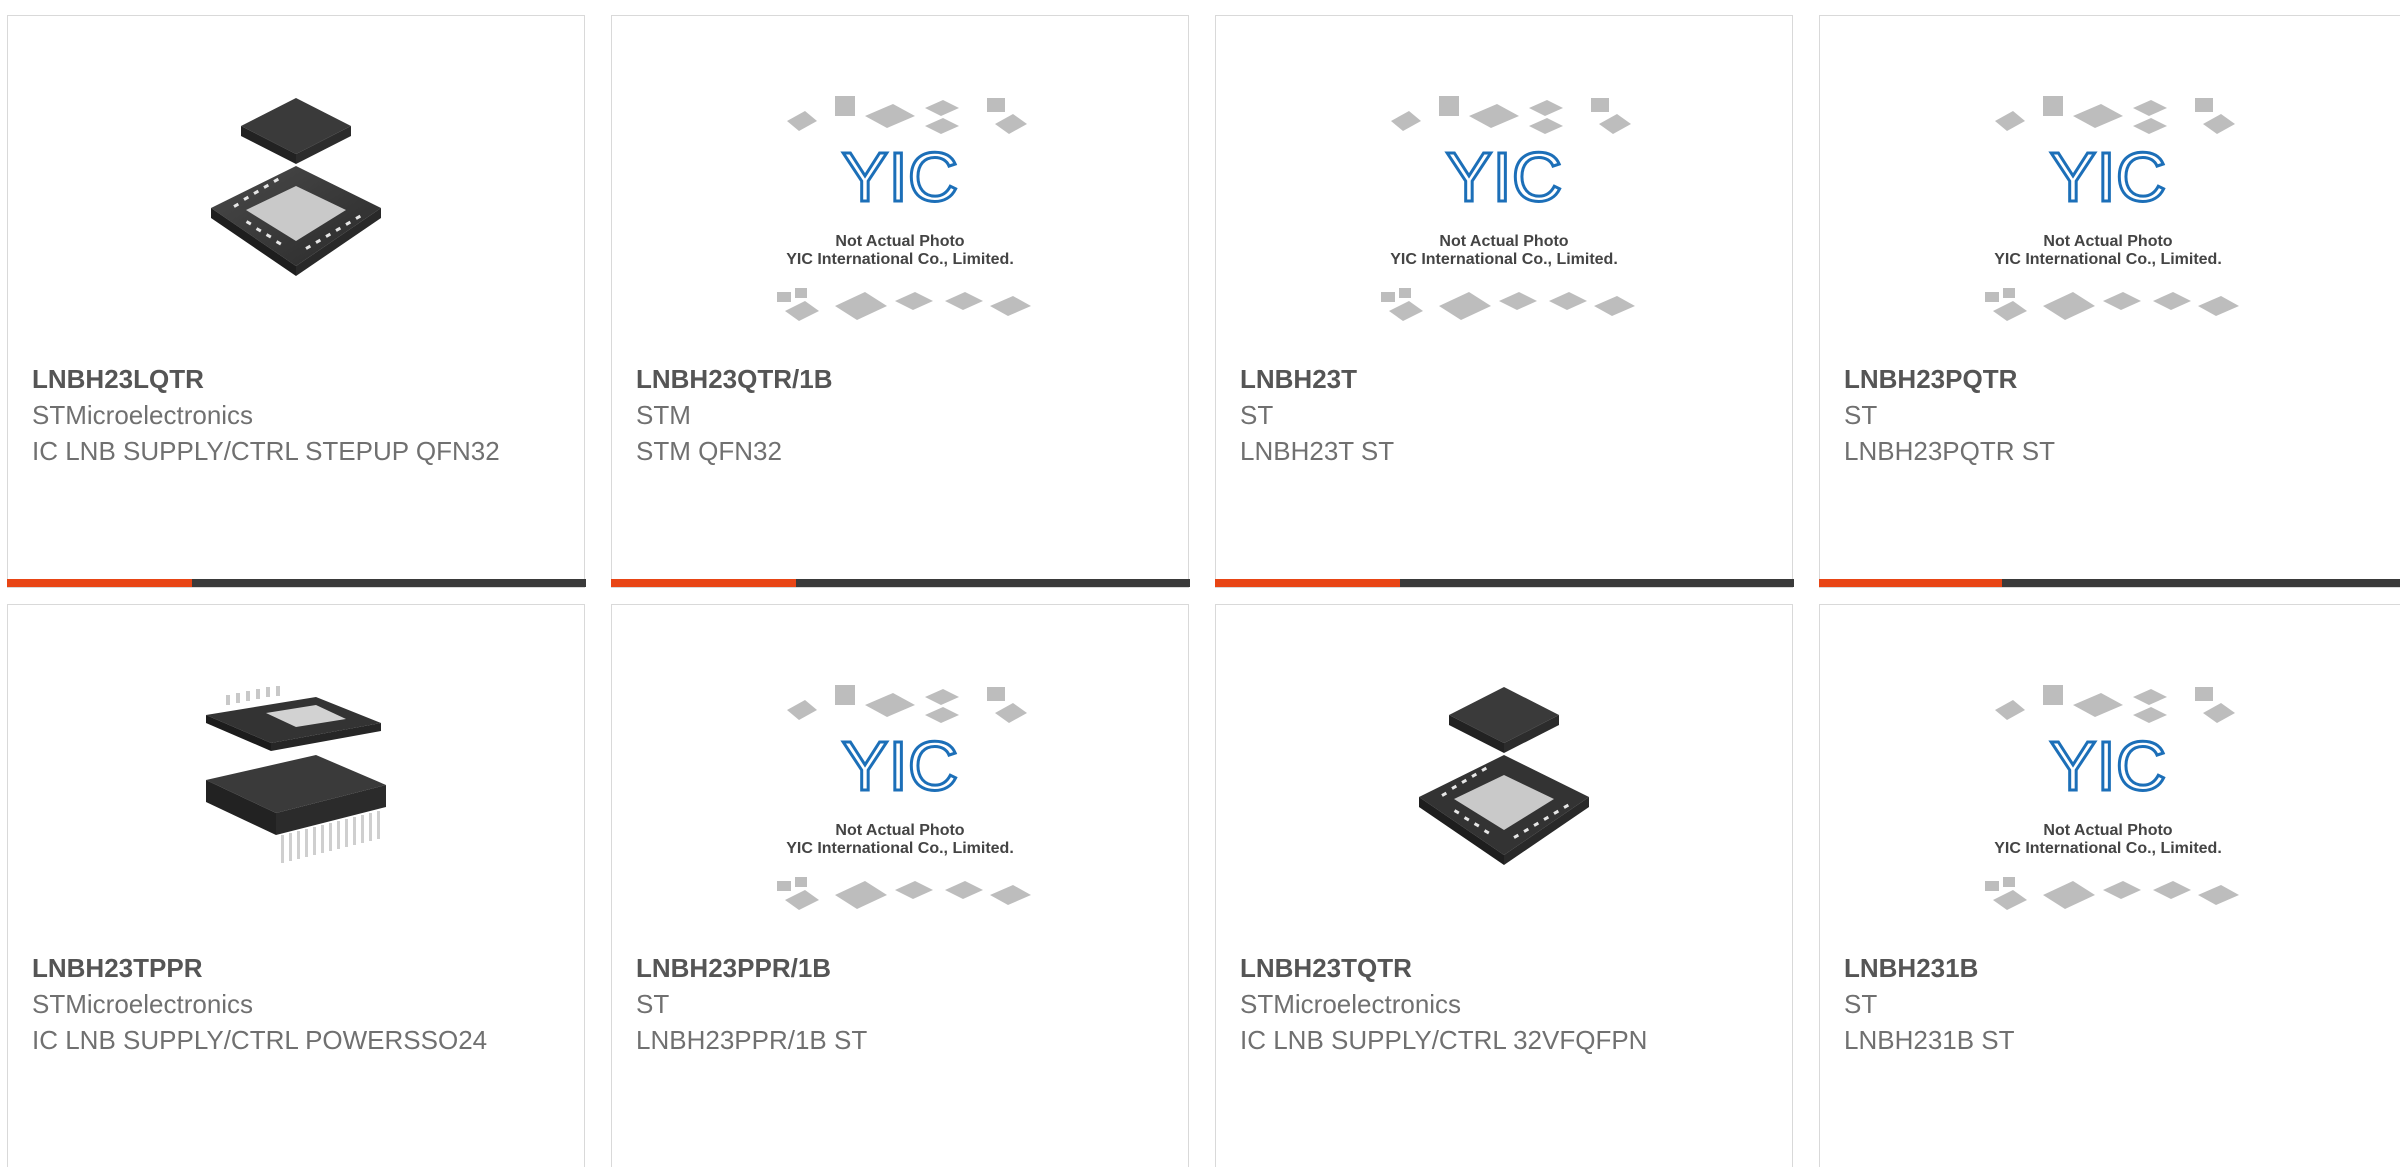 This screenshot has width=2400, height=1167. Describe the element at coordinates (296, 774) in the screenshot. I see `powersso-chip-icon` at that location.